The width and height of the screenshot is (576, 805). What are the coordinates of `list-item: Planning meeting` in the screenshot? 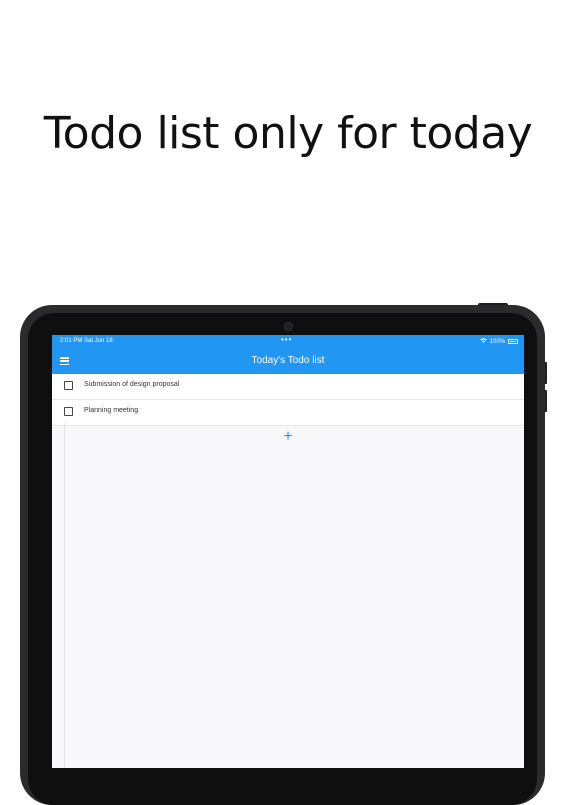 It's located at (288, 413).